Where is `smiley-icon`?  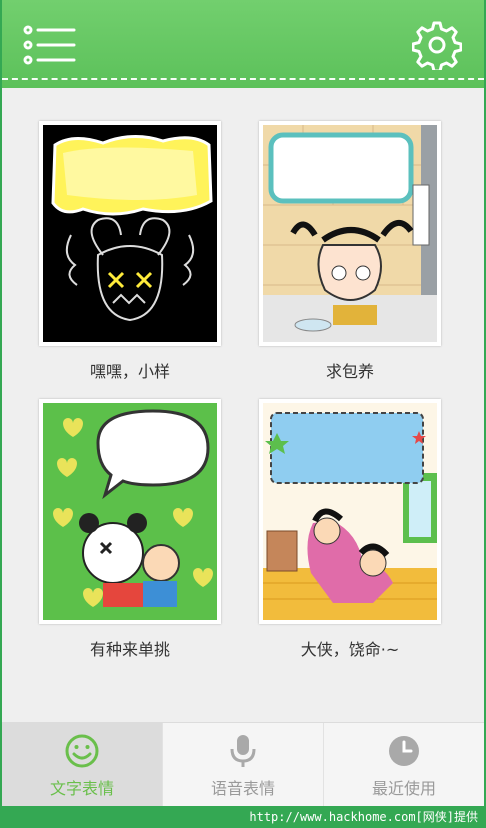 smiley-icon is located at coordinates (82, 751).